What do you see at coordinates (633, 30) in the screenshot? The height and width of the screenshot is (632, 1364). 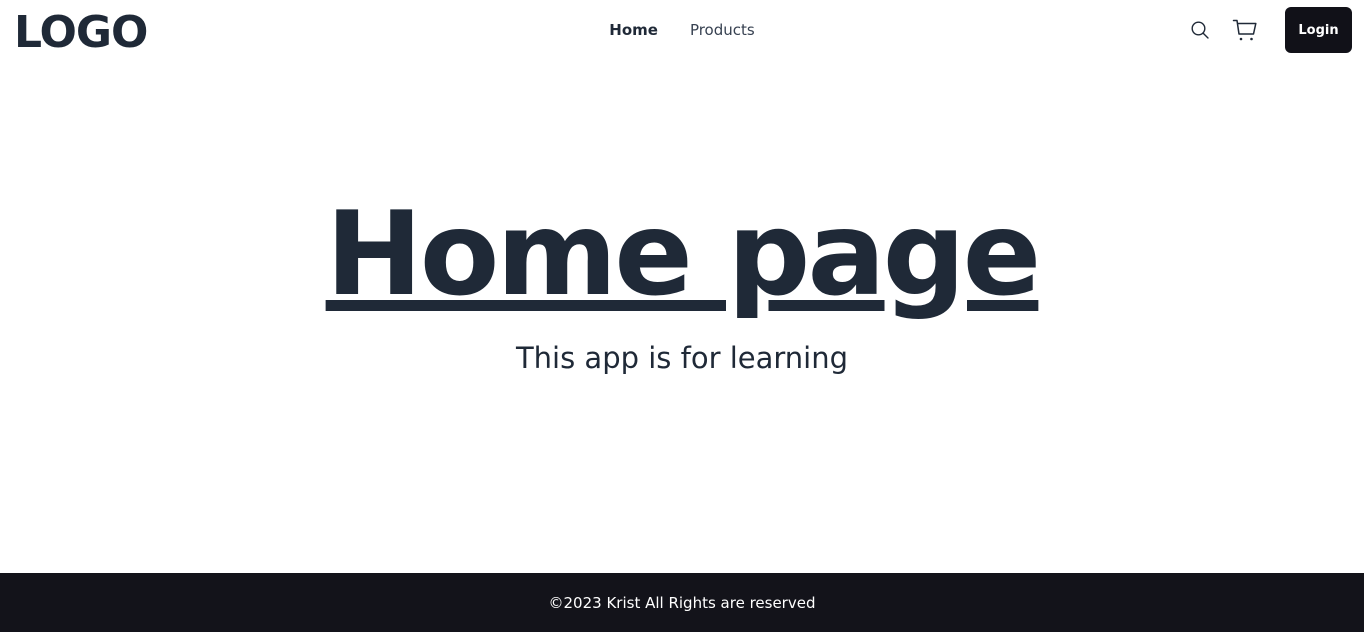 I see `nav-home-link: Home` at bounding box center [633, 30].